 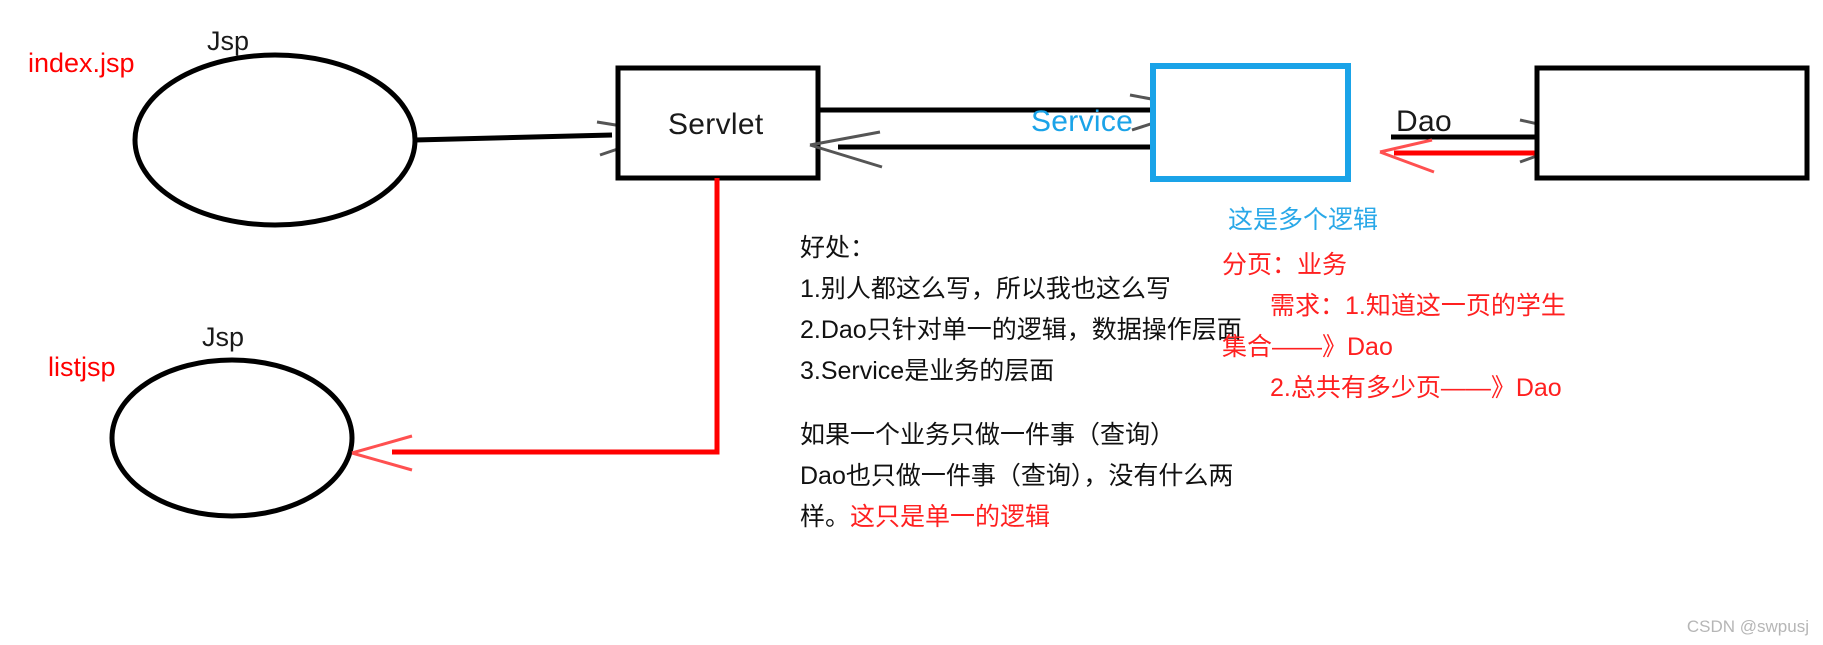 I want to click on paging-line-1: 分页：业务, so click(x=1285, y=265).